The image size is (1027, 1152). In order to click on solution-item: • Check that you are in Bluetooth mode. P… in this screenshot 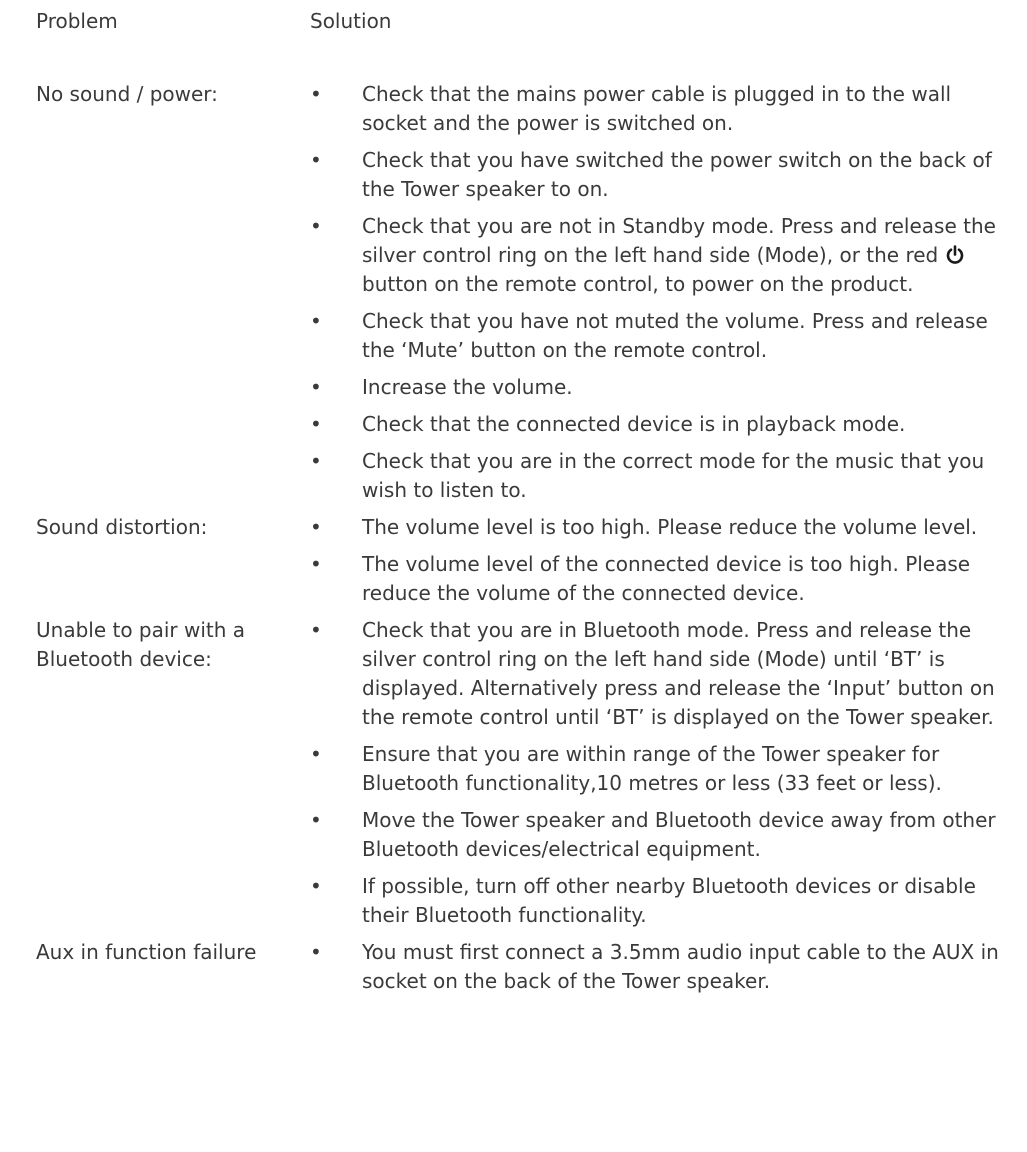, I will do `click(656, 674)`.